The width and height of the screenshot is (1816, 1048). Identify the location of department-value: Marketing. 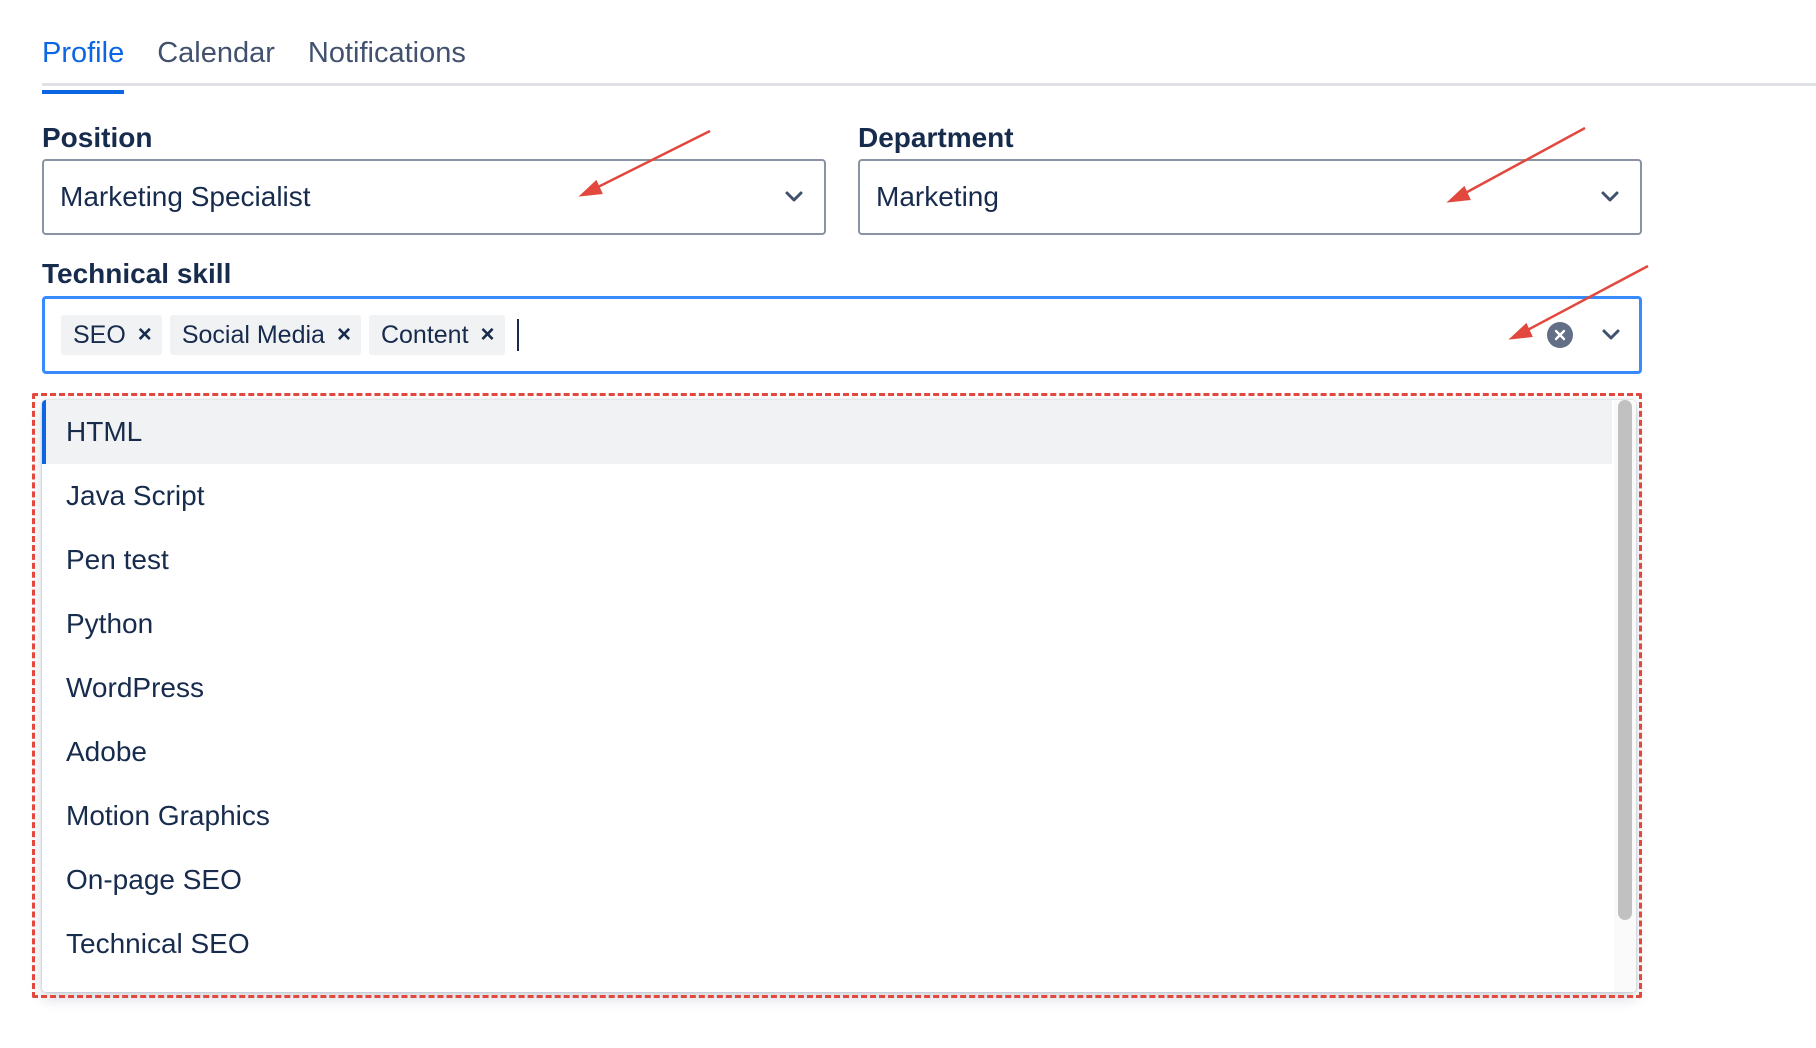
(937, 196).